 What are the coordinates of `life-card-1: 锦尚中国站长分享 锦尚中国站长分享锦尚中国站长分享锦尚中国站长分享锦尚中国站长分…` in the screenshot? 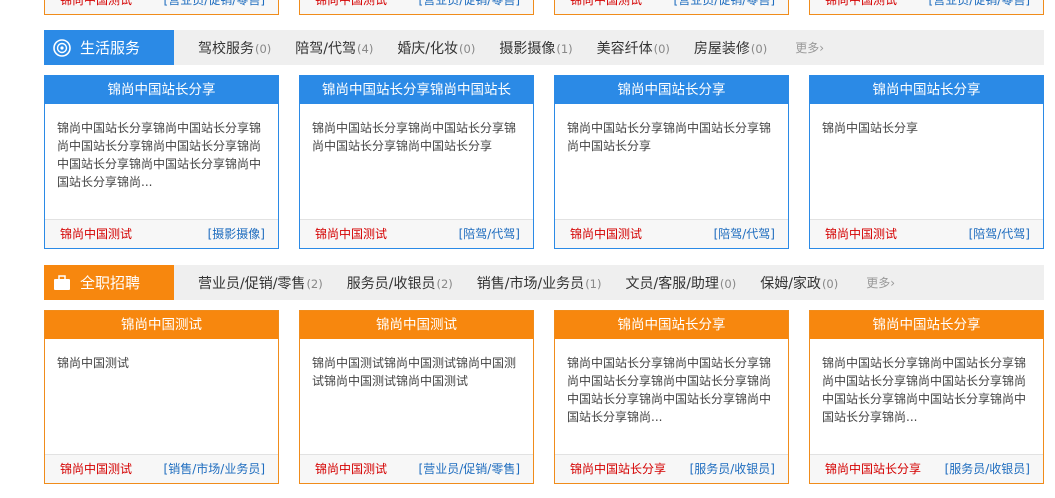 It's located at (161, 162).